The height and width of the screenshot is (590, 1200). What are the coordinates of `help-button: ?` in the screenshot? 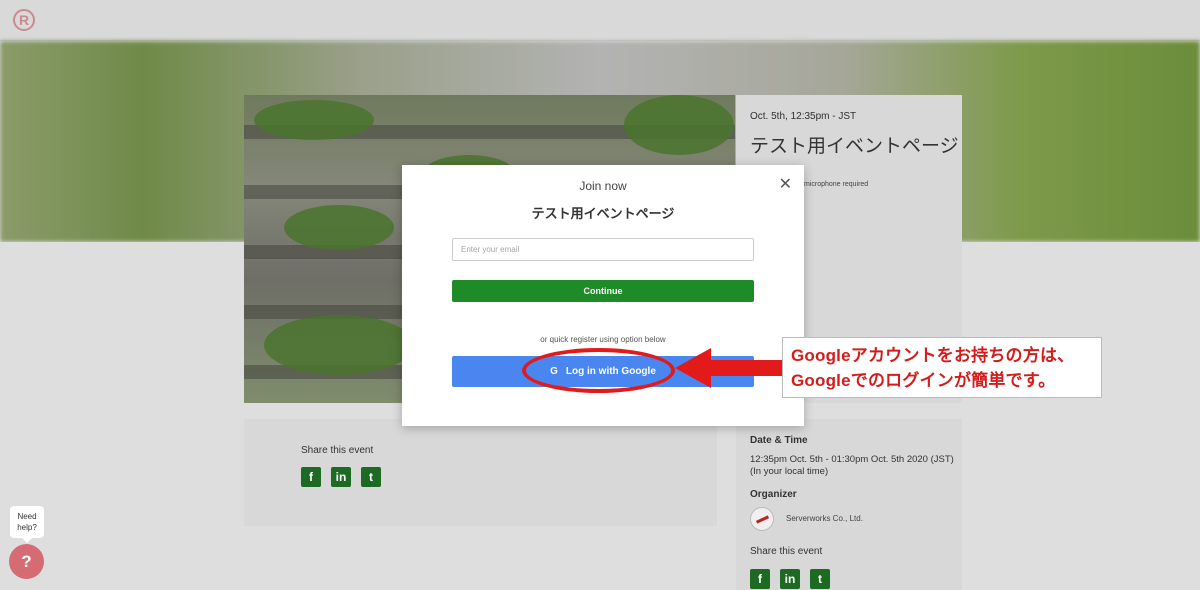 It's located at (26, 561).